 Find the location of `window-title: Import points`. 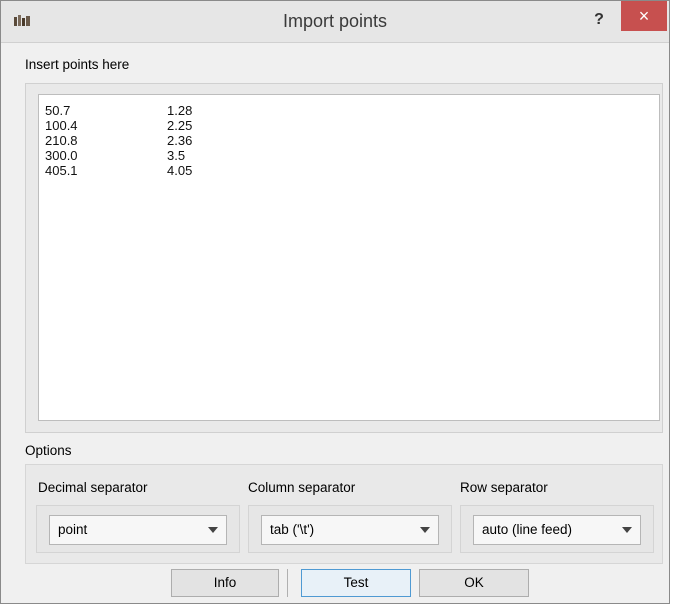

window-title: Import points is located at coordinates (335, 21).